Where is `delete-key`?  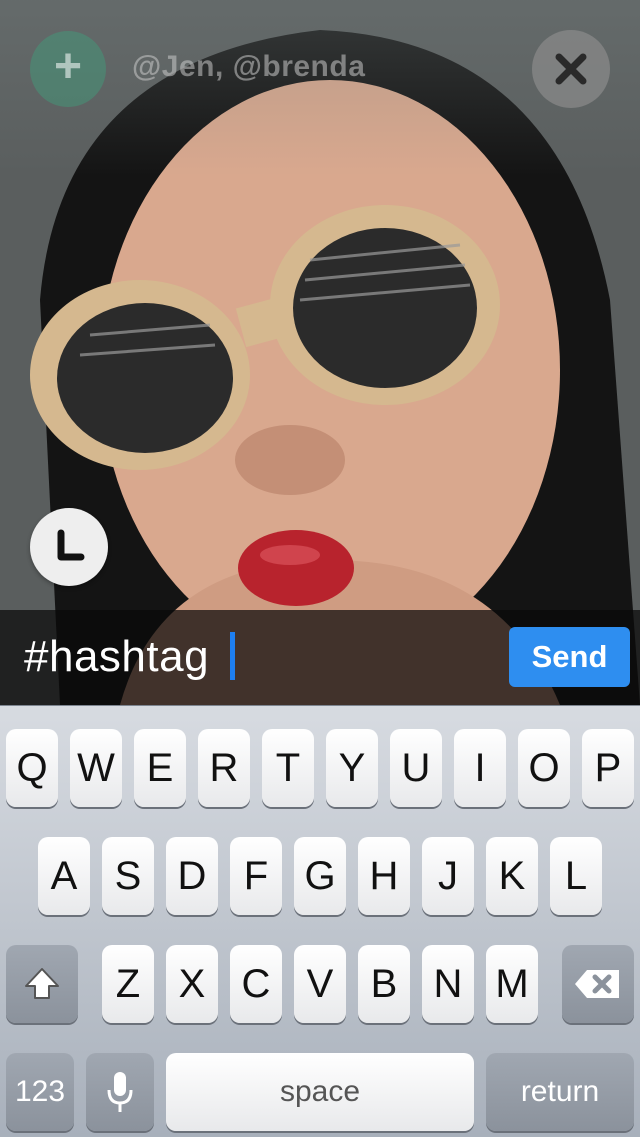 delete-key is located at coordinates (598, 984).